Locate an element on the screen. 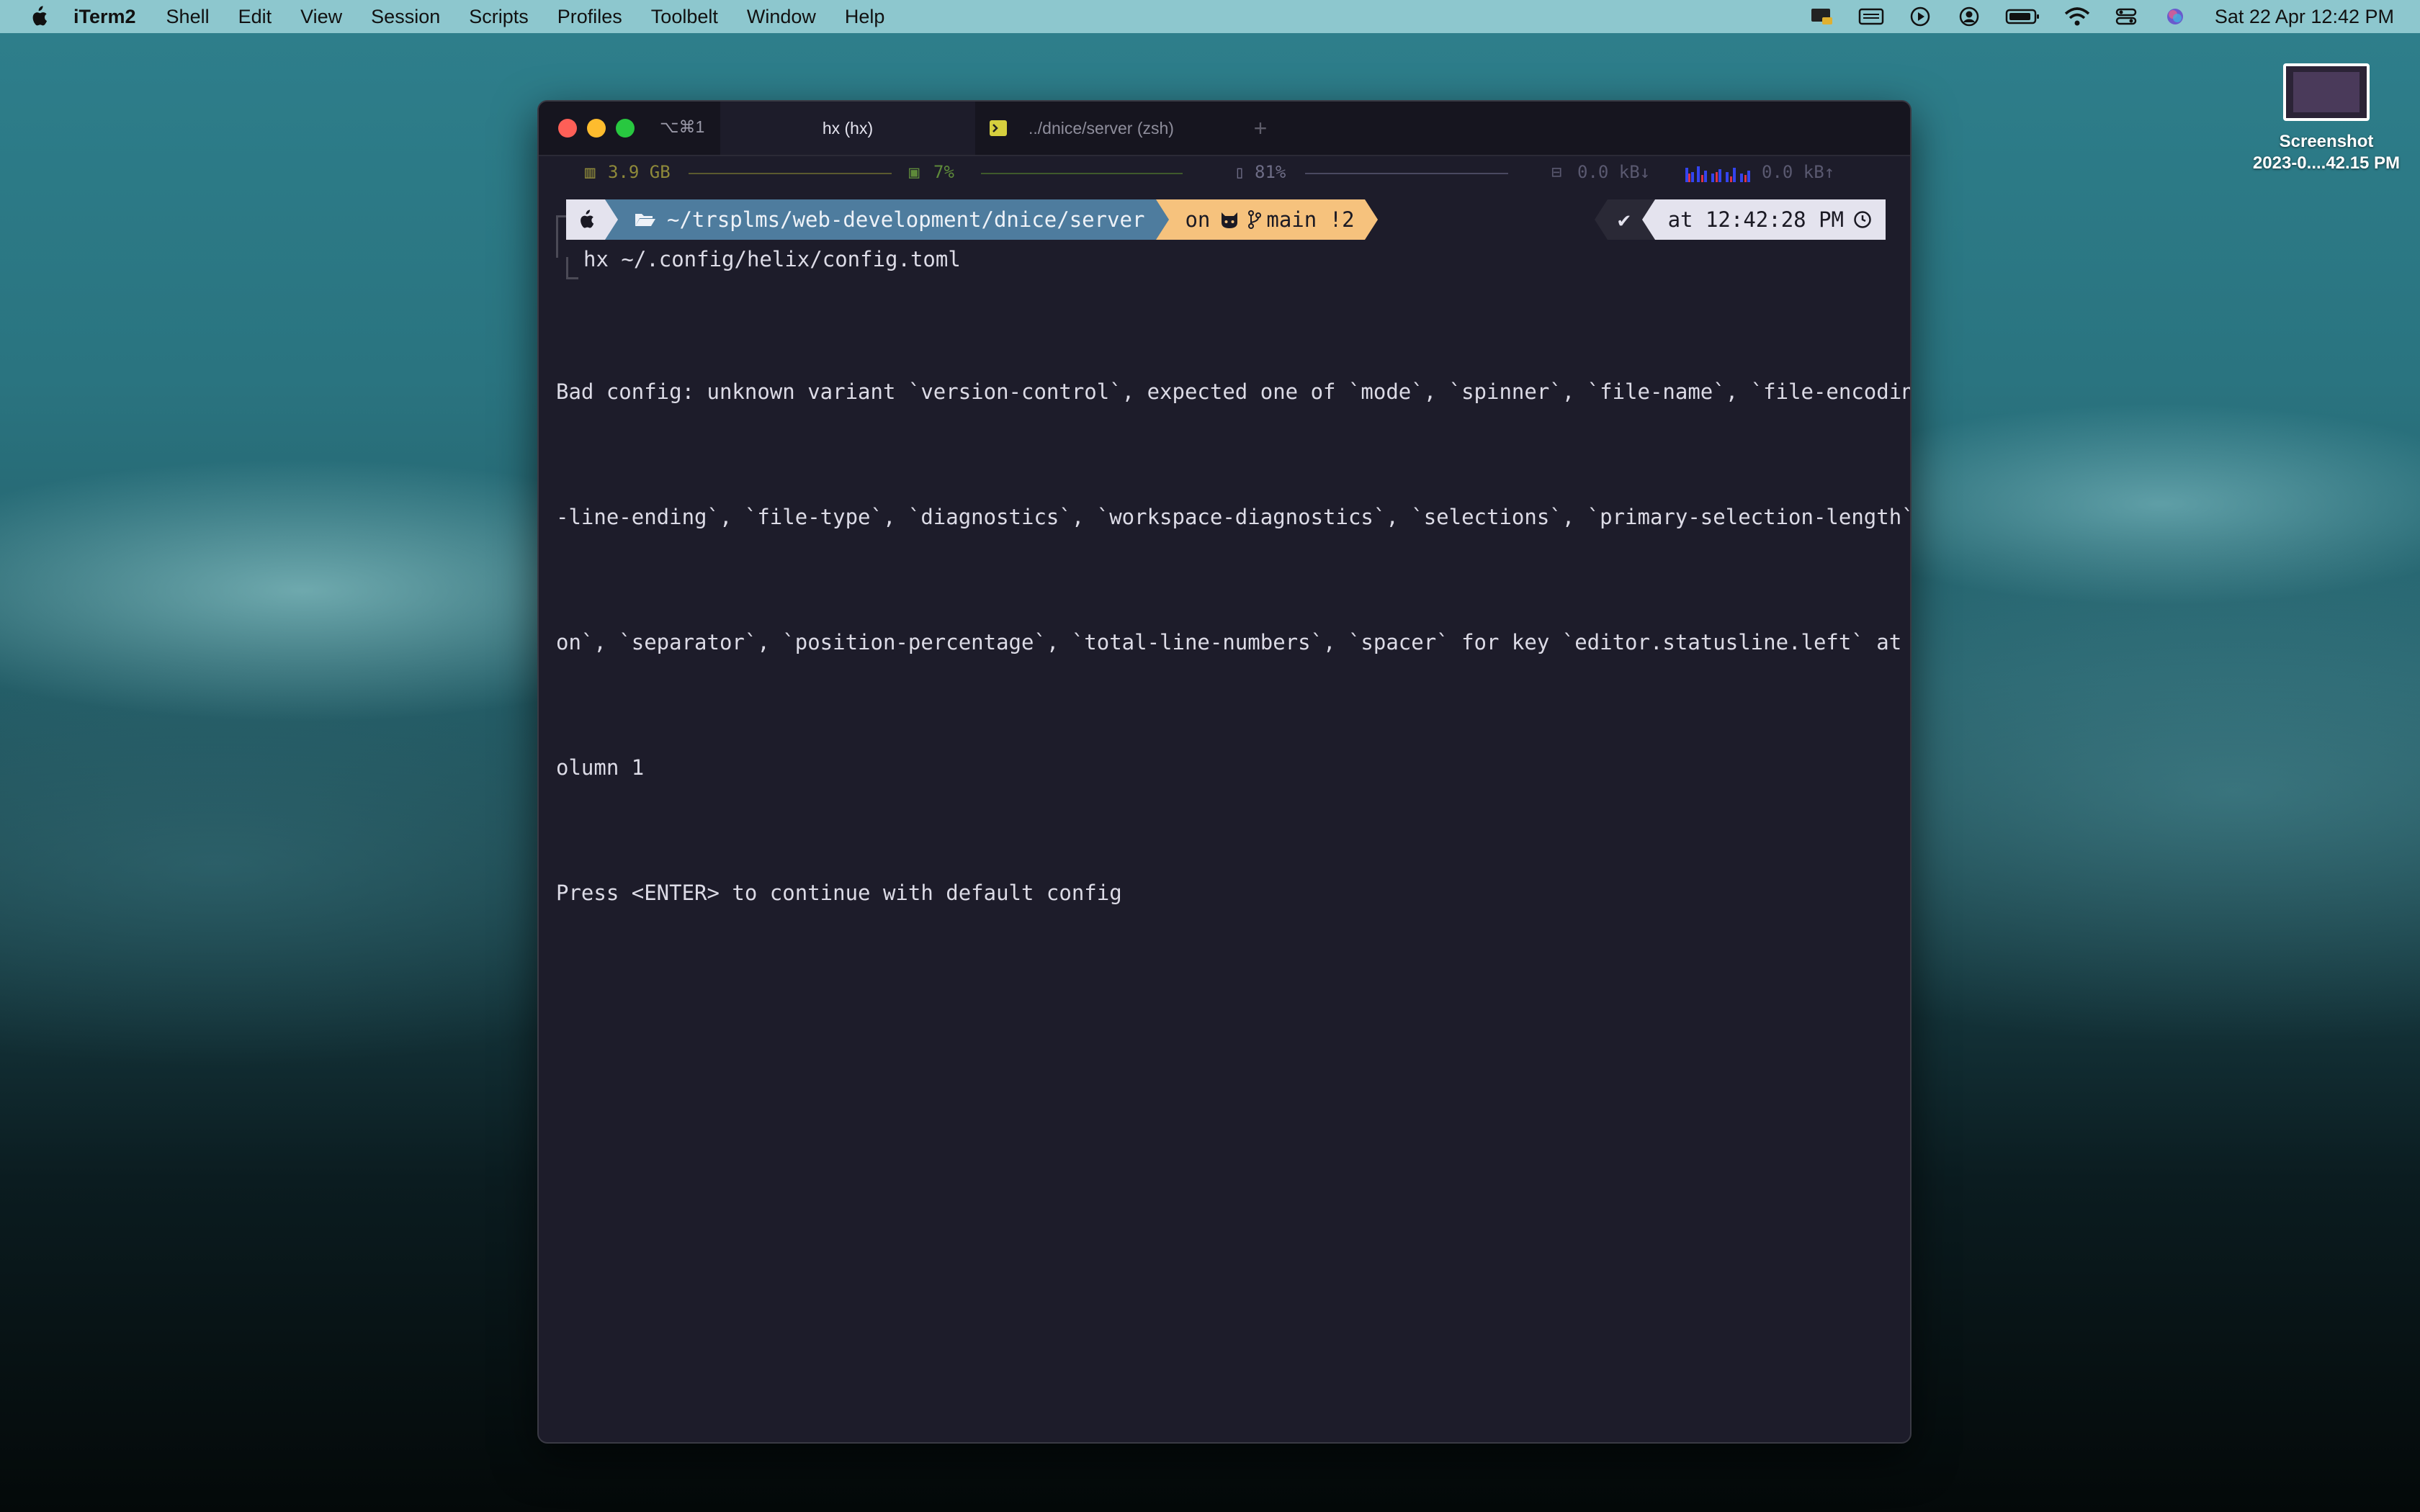 This screenshot has height=1512, width=2420. close-button is located at coordinates (567, 128).